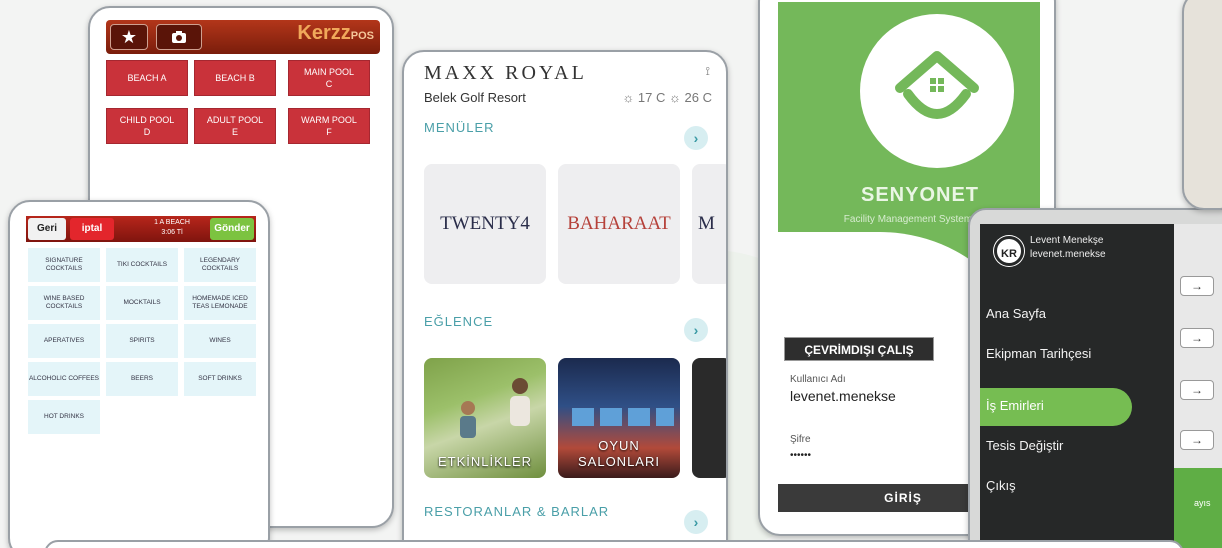 The height and width of the screenshot is (548, 1222). What do you see at coordinates (937, 91) in the screenshot?
I see `home-logo-icon` at bounding box center [937, 91].